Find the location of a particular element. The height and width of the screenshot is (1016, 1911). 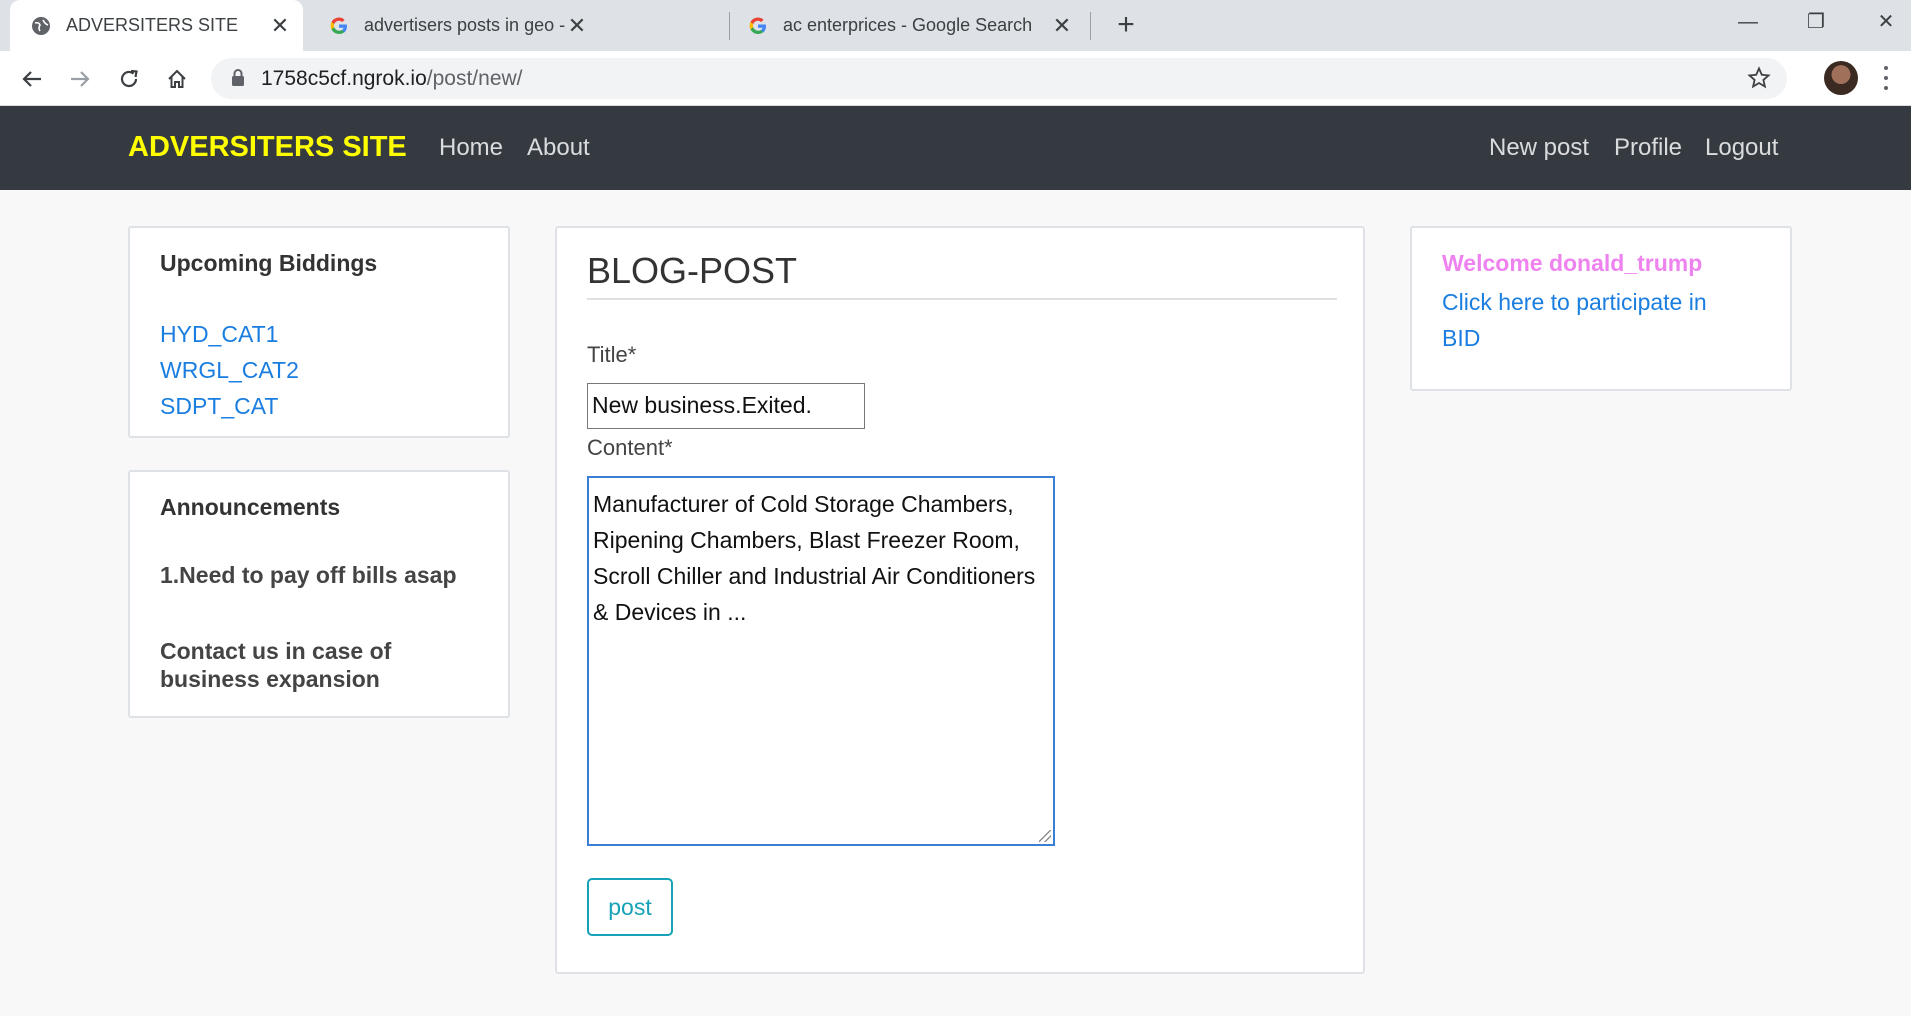

browser-tab: advertisers posts in geo -advertis ✕ is located at coordinates (455, 25).